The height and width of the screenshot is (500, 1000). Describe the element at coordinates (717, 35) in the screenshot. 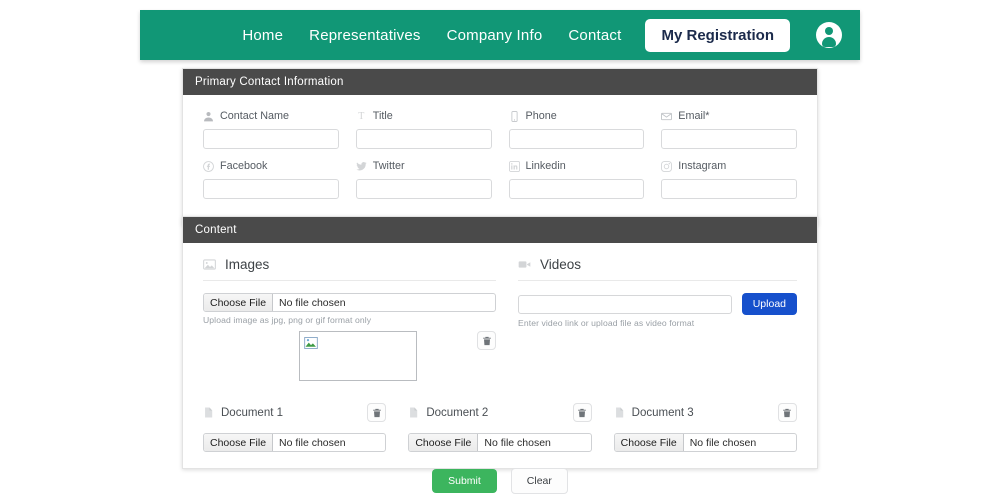

I see `my-registration-button: My Registration` at that location.